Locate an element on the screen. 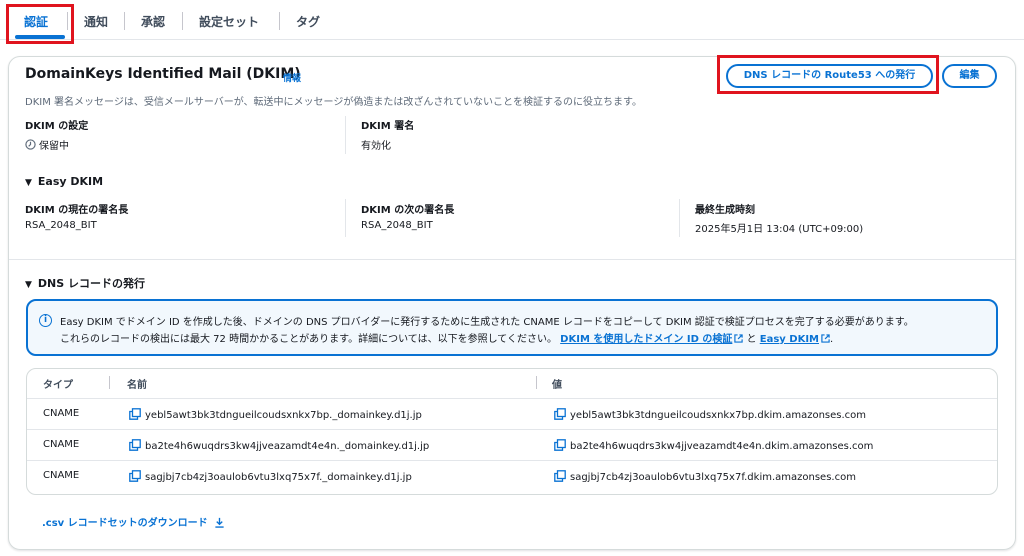 The height and width of the screenshot is (556, 1024). info-icon: i is located at coordinates (45, 320).